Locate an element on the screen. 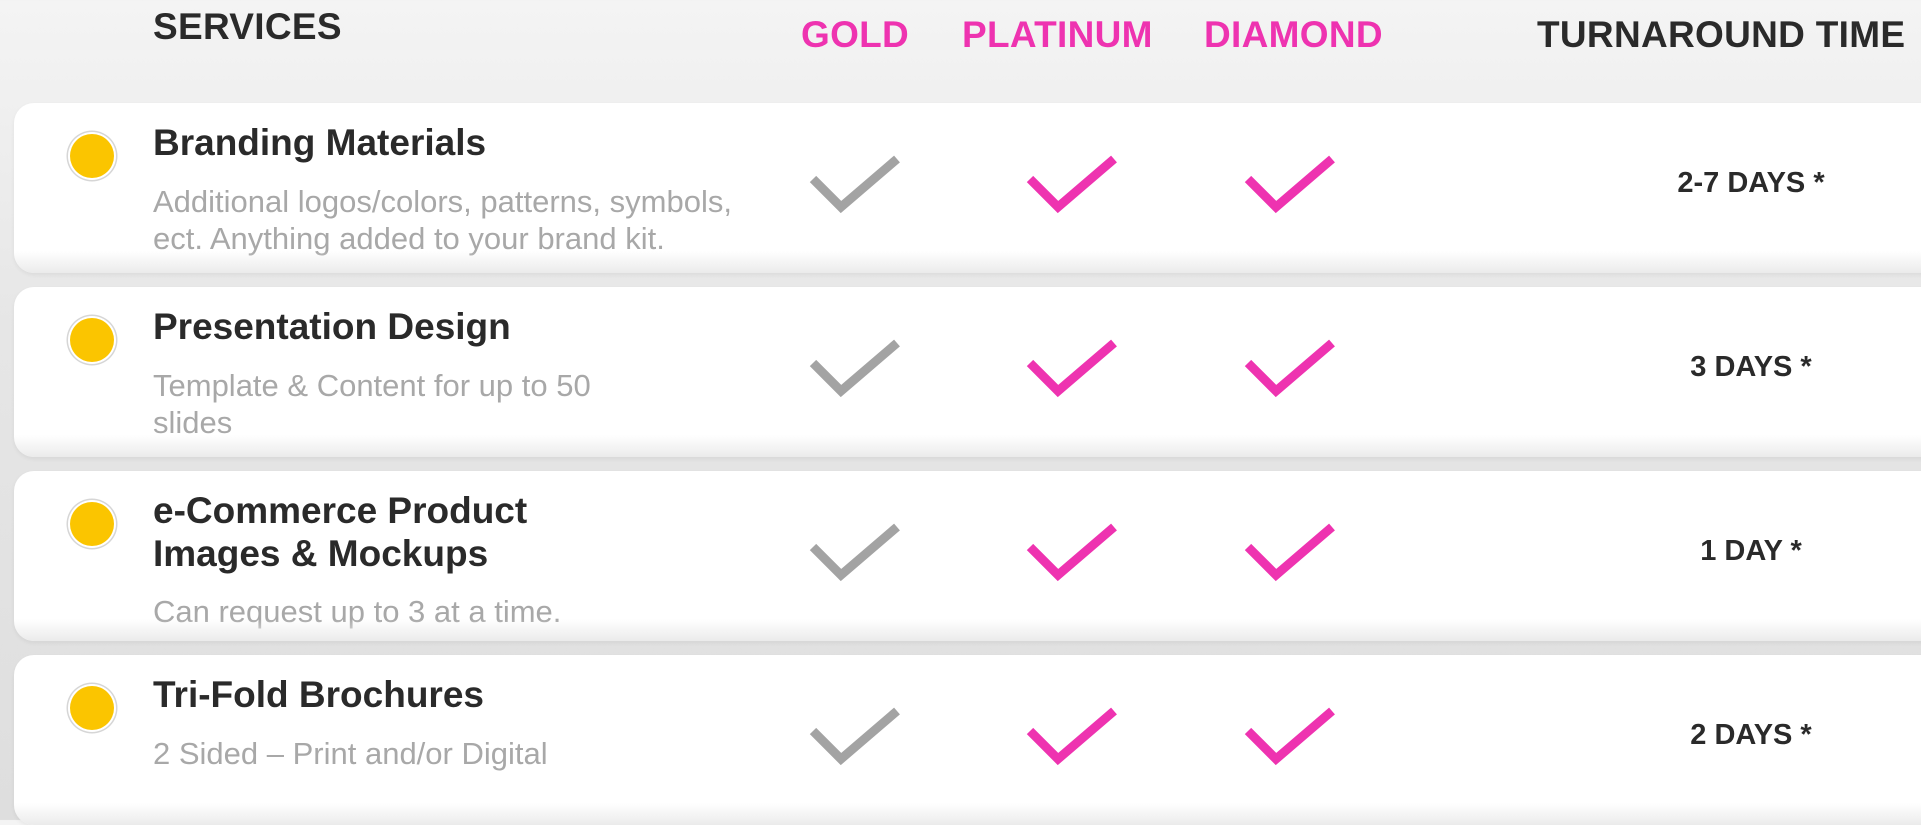 This screenshot has width=1921, height=825. turnaround-time: 1 DAY * is located at coordinates (1751, 551).